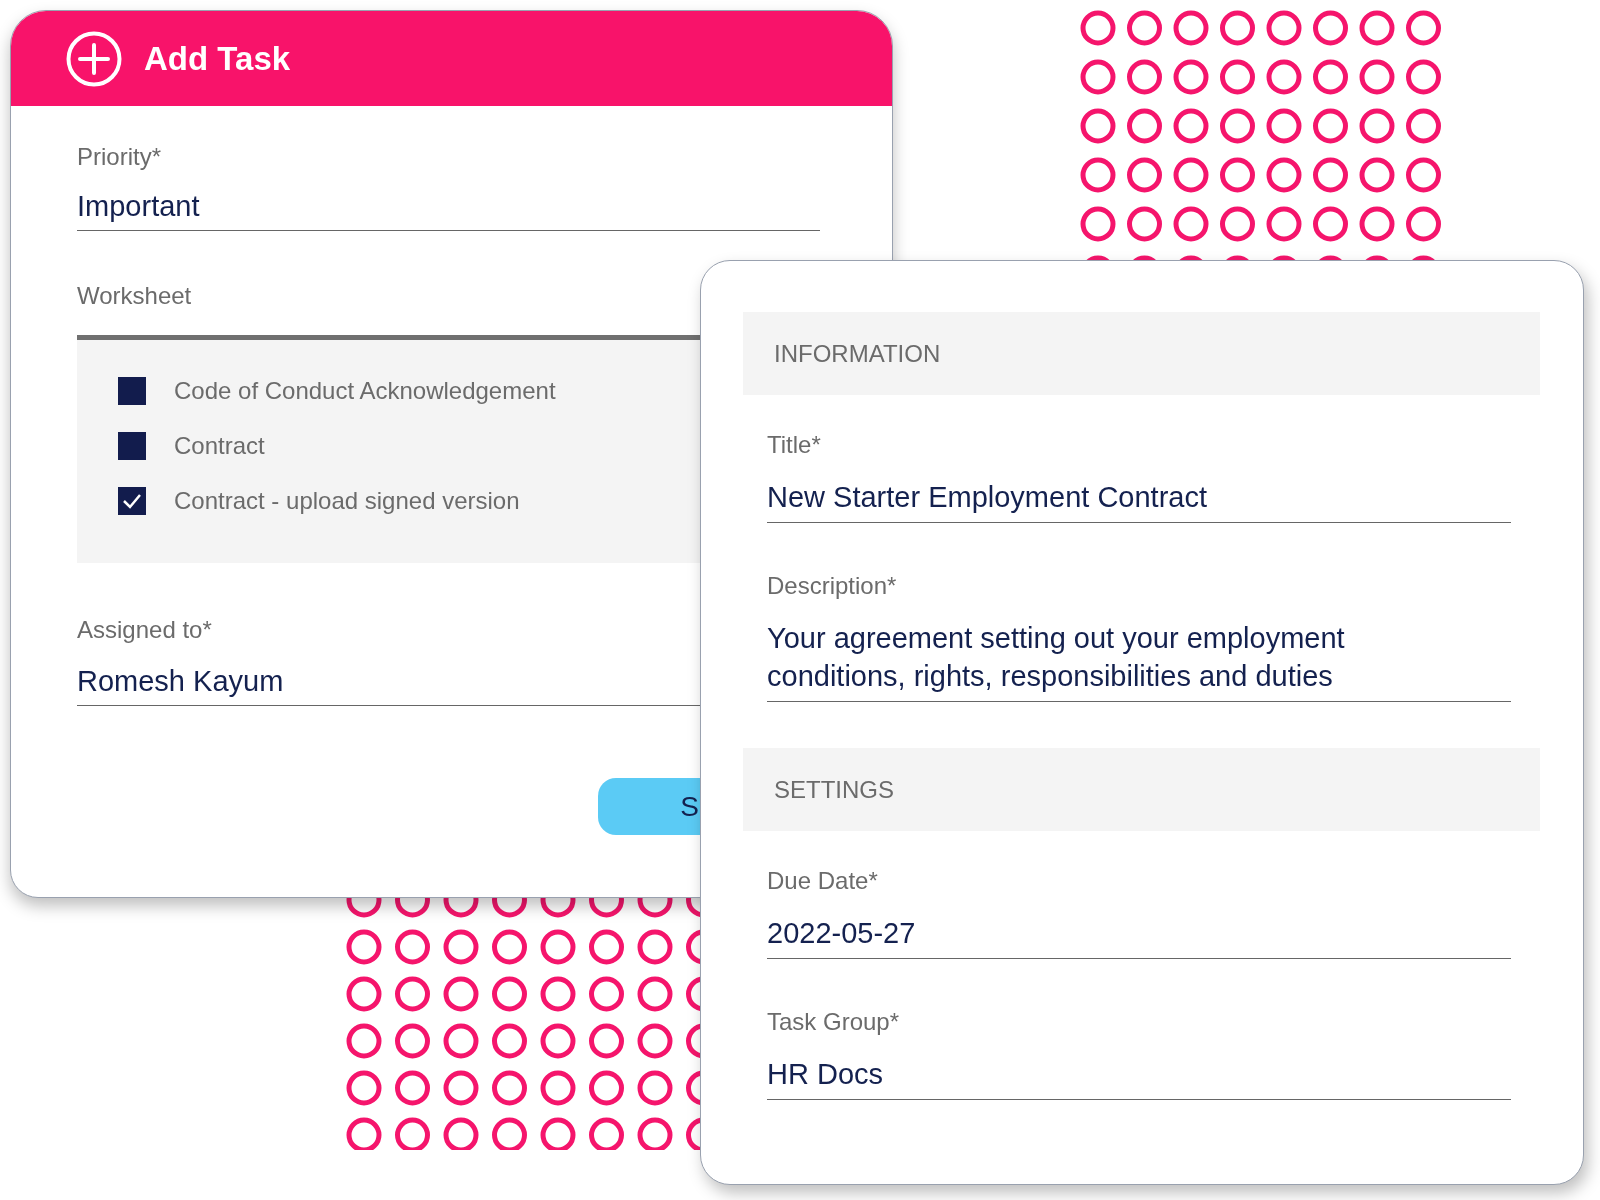  I want to click on text-field: 2022-05-27, so click(1139, 936).